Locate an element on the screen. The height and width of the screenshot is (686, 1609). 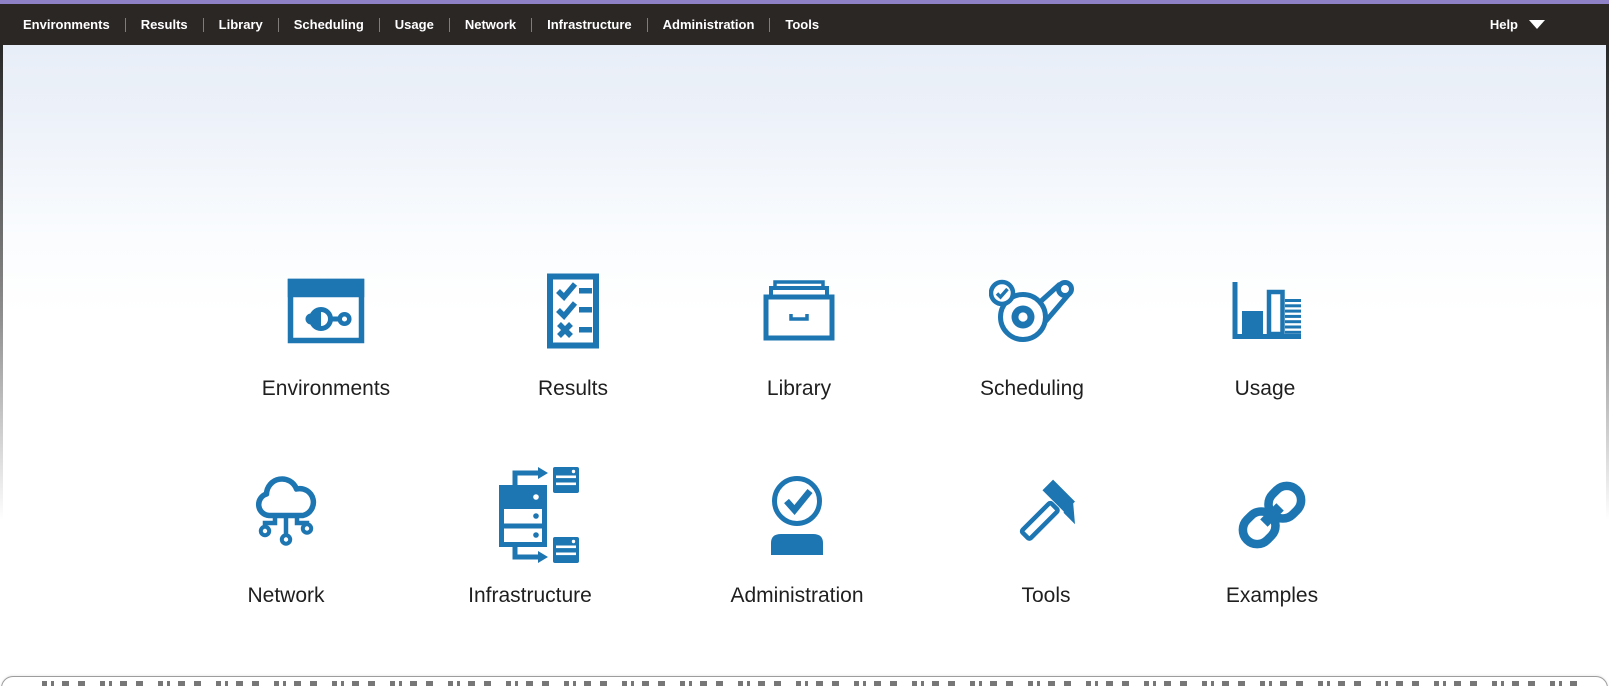
left-edge-shade is located at coordinates (1, 295).